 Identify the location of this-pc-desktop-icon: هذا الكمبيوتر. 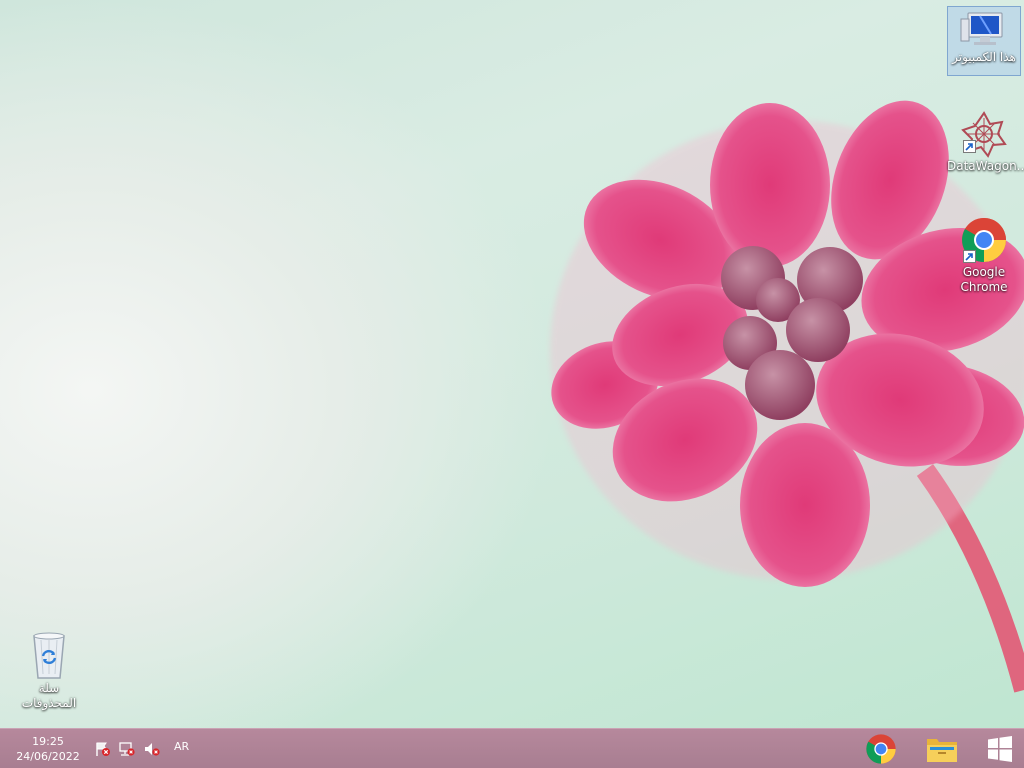
(984, 41).